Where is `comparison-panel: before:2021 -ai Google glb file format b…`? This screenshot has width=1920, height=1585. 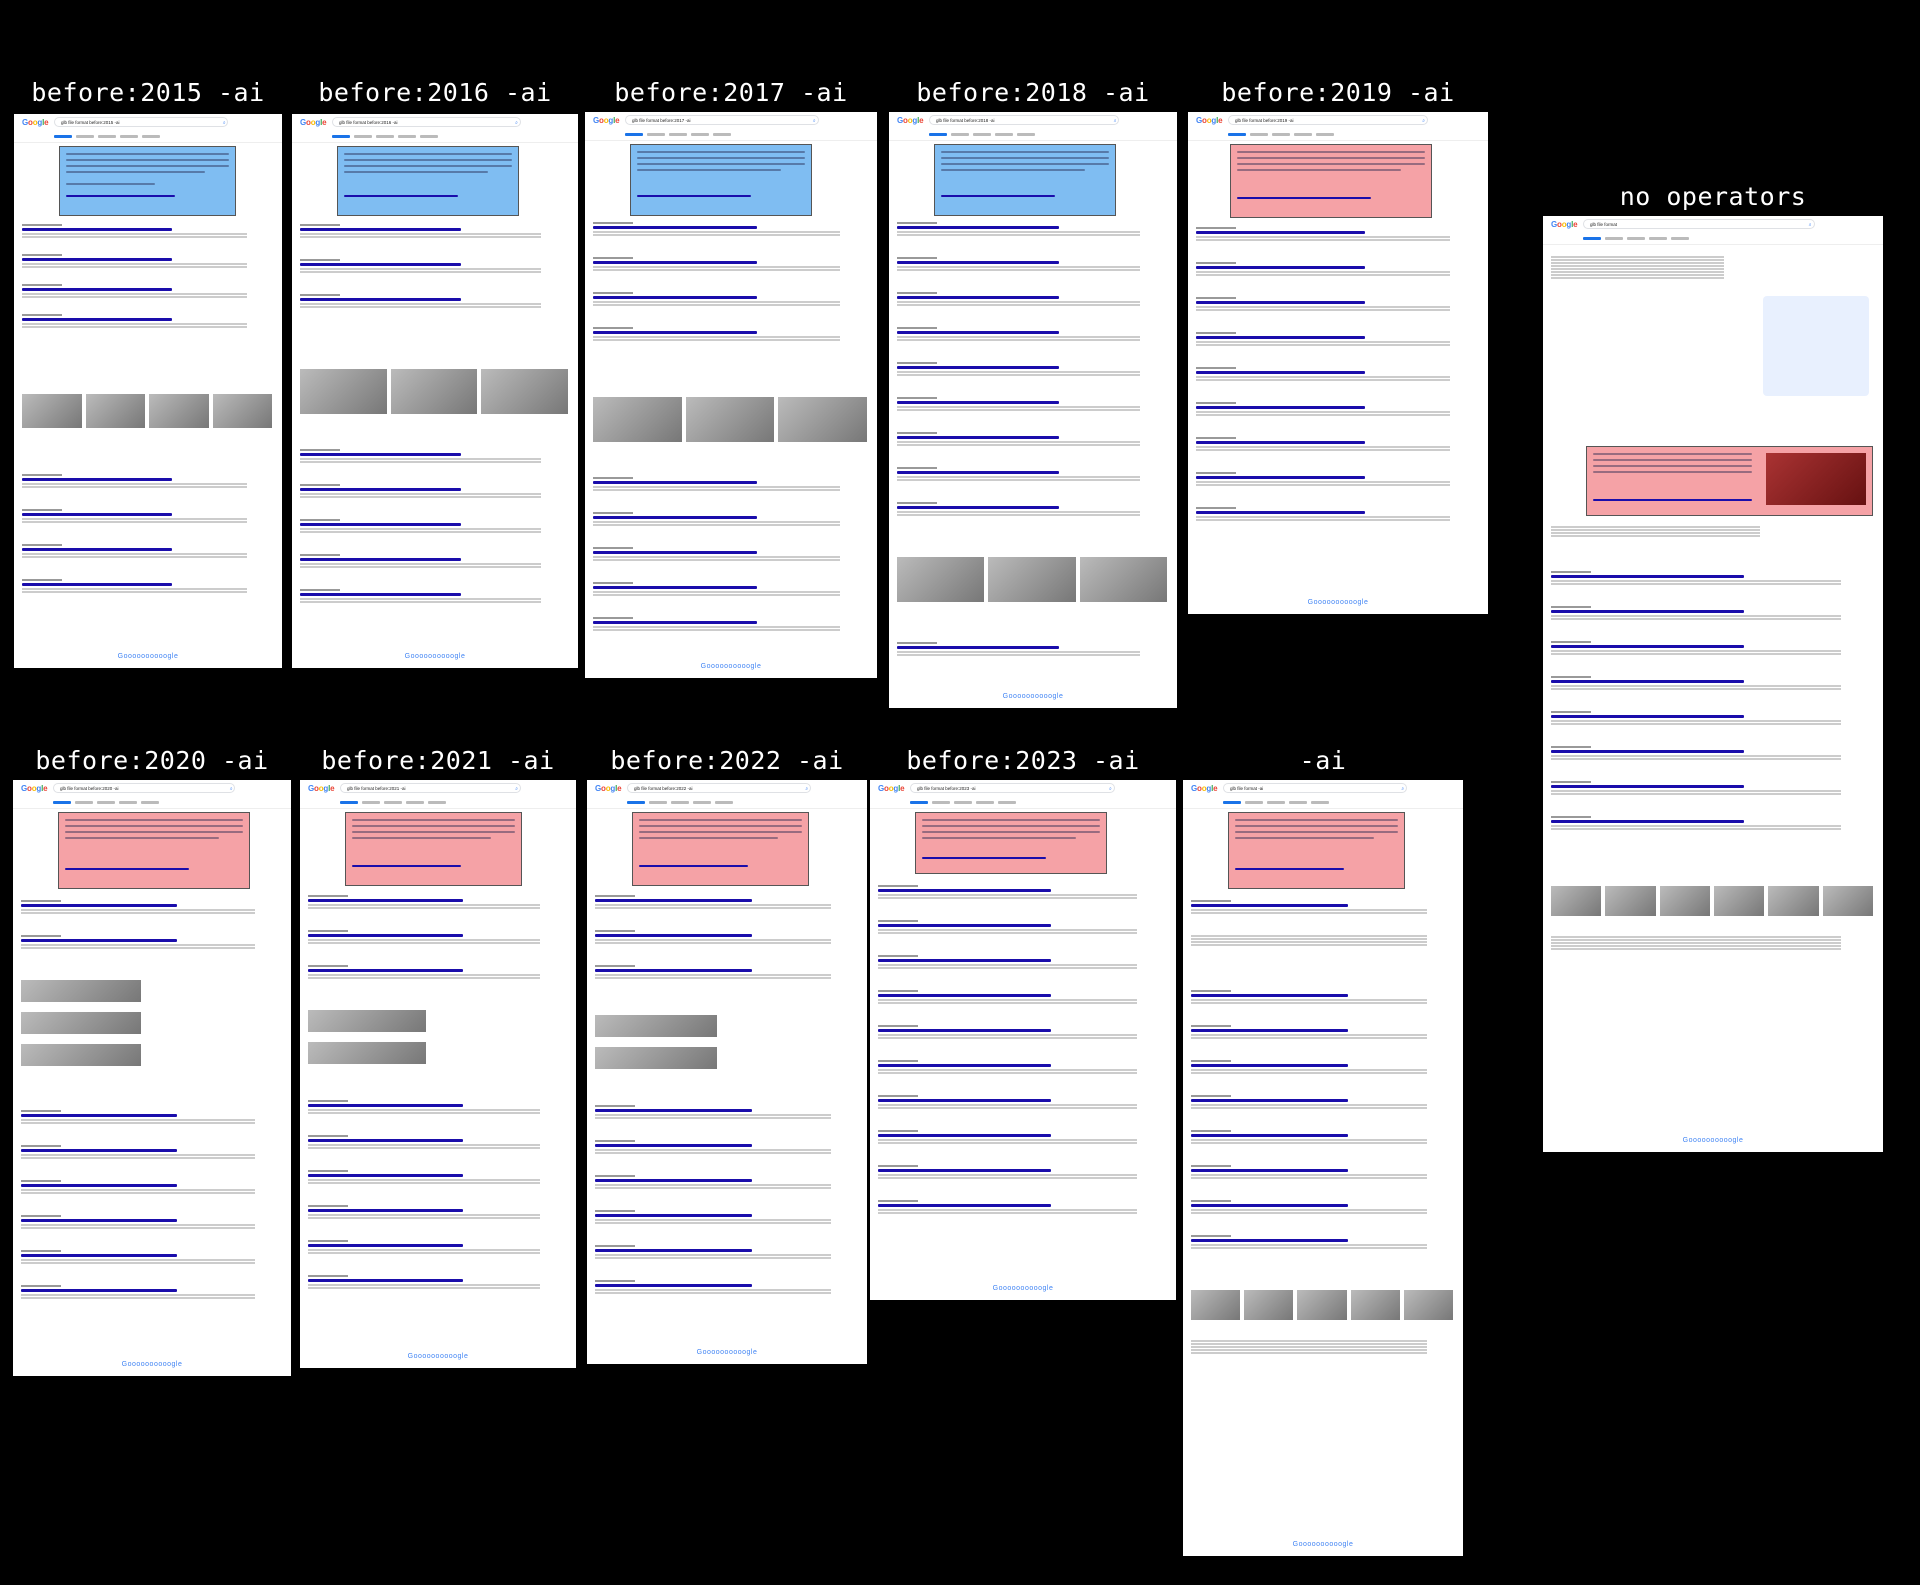 comparison-panel: before:2021 -ai Google glb file format b… is located at coordinates (438, 1057).